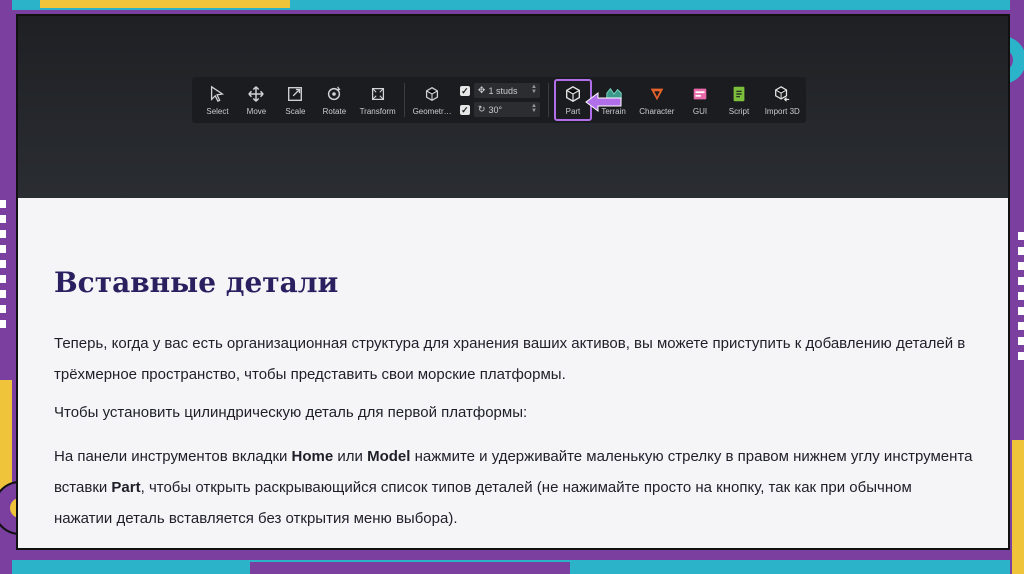 The image size is (1024, 574). I want to click on rotate-tool: Rotate, so click(334, 100).